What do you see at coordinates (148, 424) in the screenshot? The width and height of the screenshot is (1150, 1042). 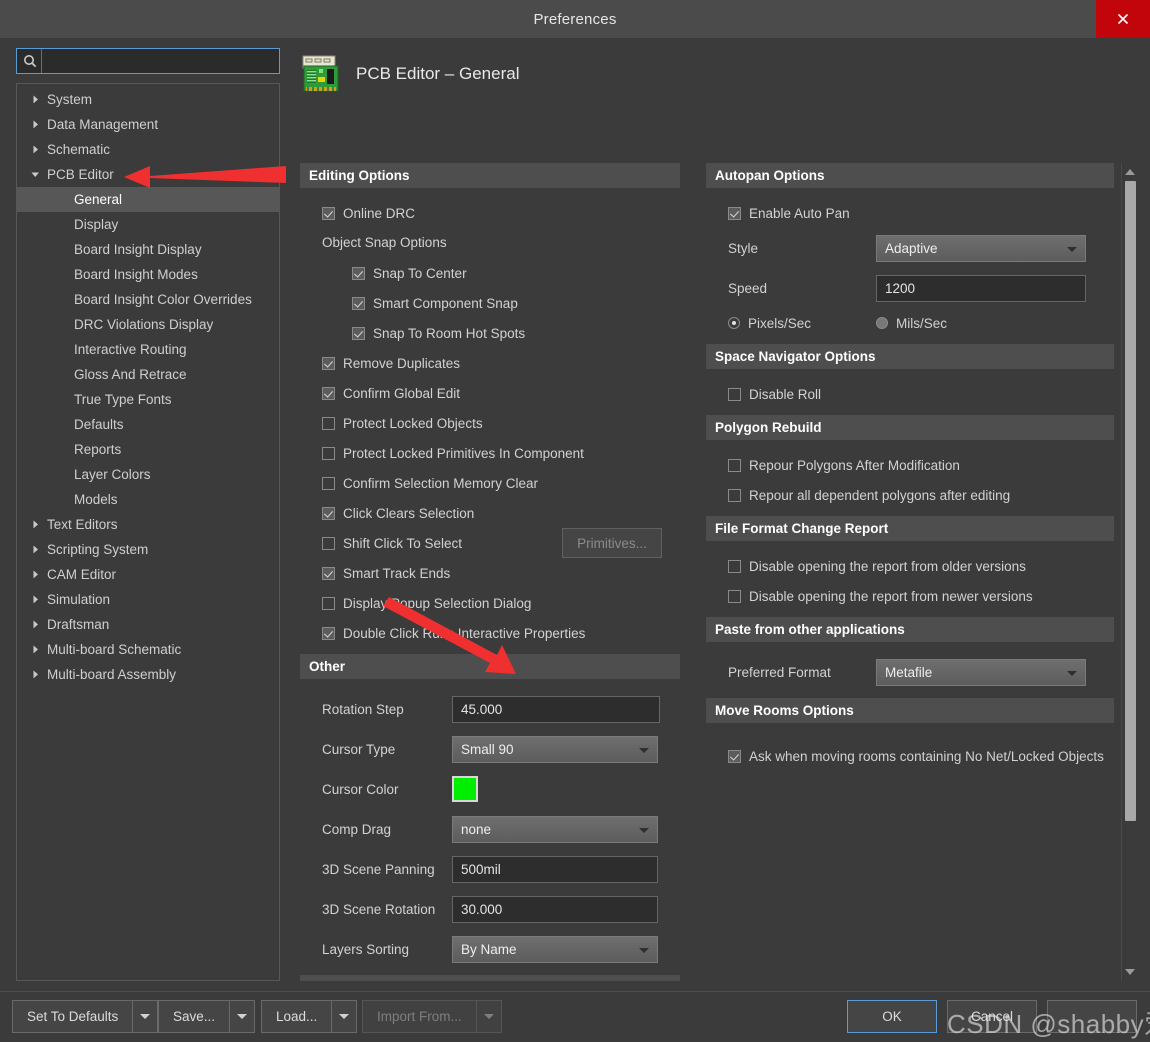 I see `sidebar-item-defaults: Defaults` at bounding box center [148, 424].